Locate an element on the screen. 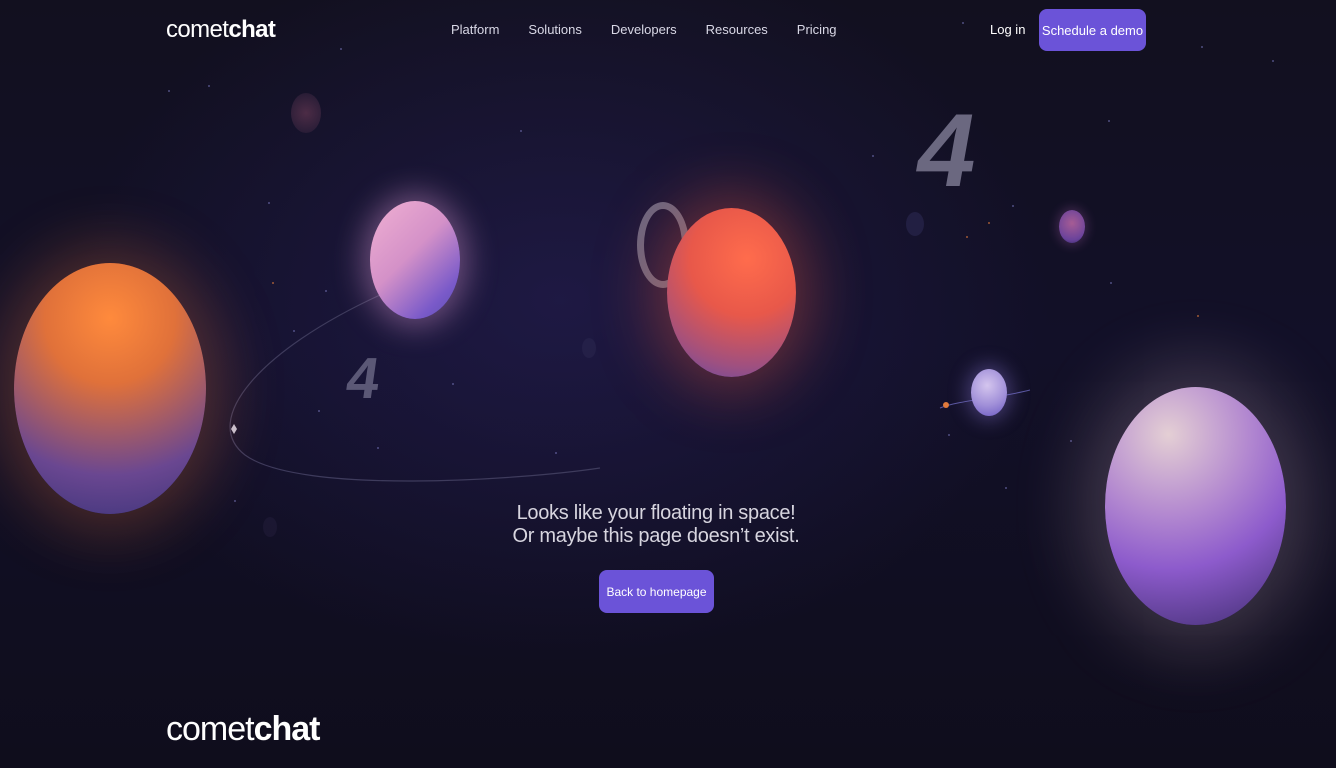 The height and width of the screenshot is (768, 1336). planet-small-pink is located at coordinates (1072, 226).